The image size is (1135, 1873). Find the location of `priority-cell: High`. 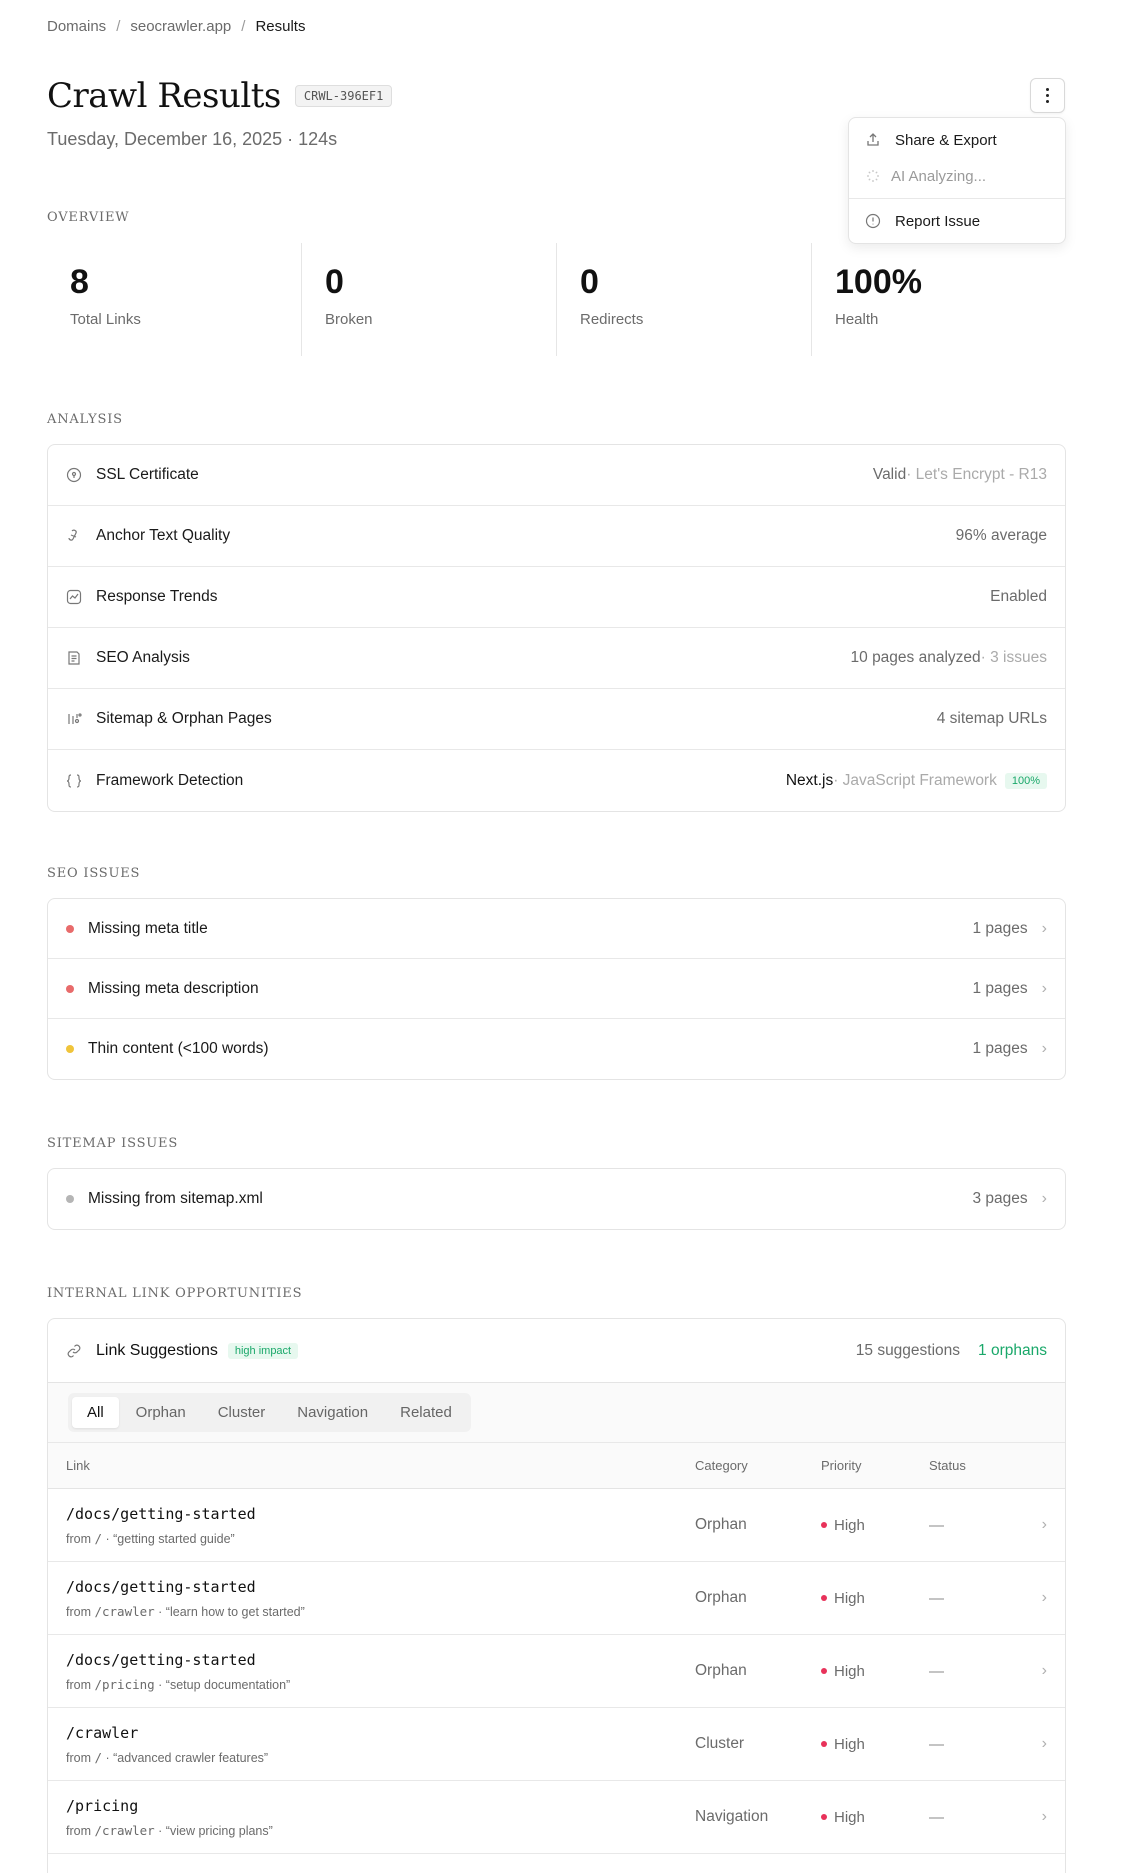

priority-cell: High is located at coordinates (875, 1598).